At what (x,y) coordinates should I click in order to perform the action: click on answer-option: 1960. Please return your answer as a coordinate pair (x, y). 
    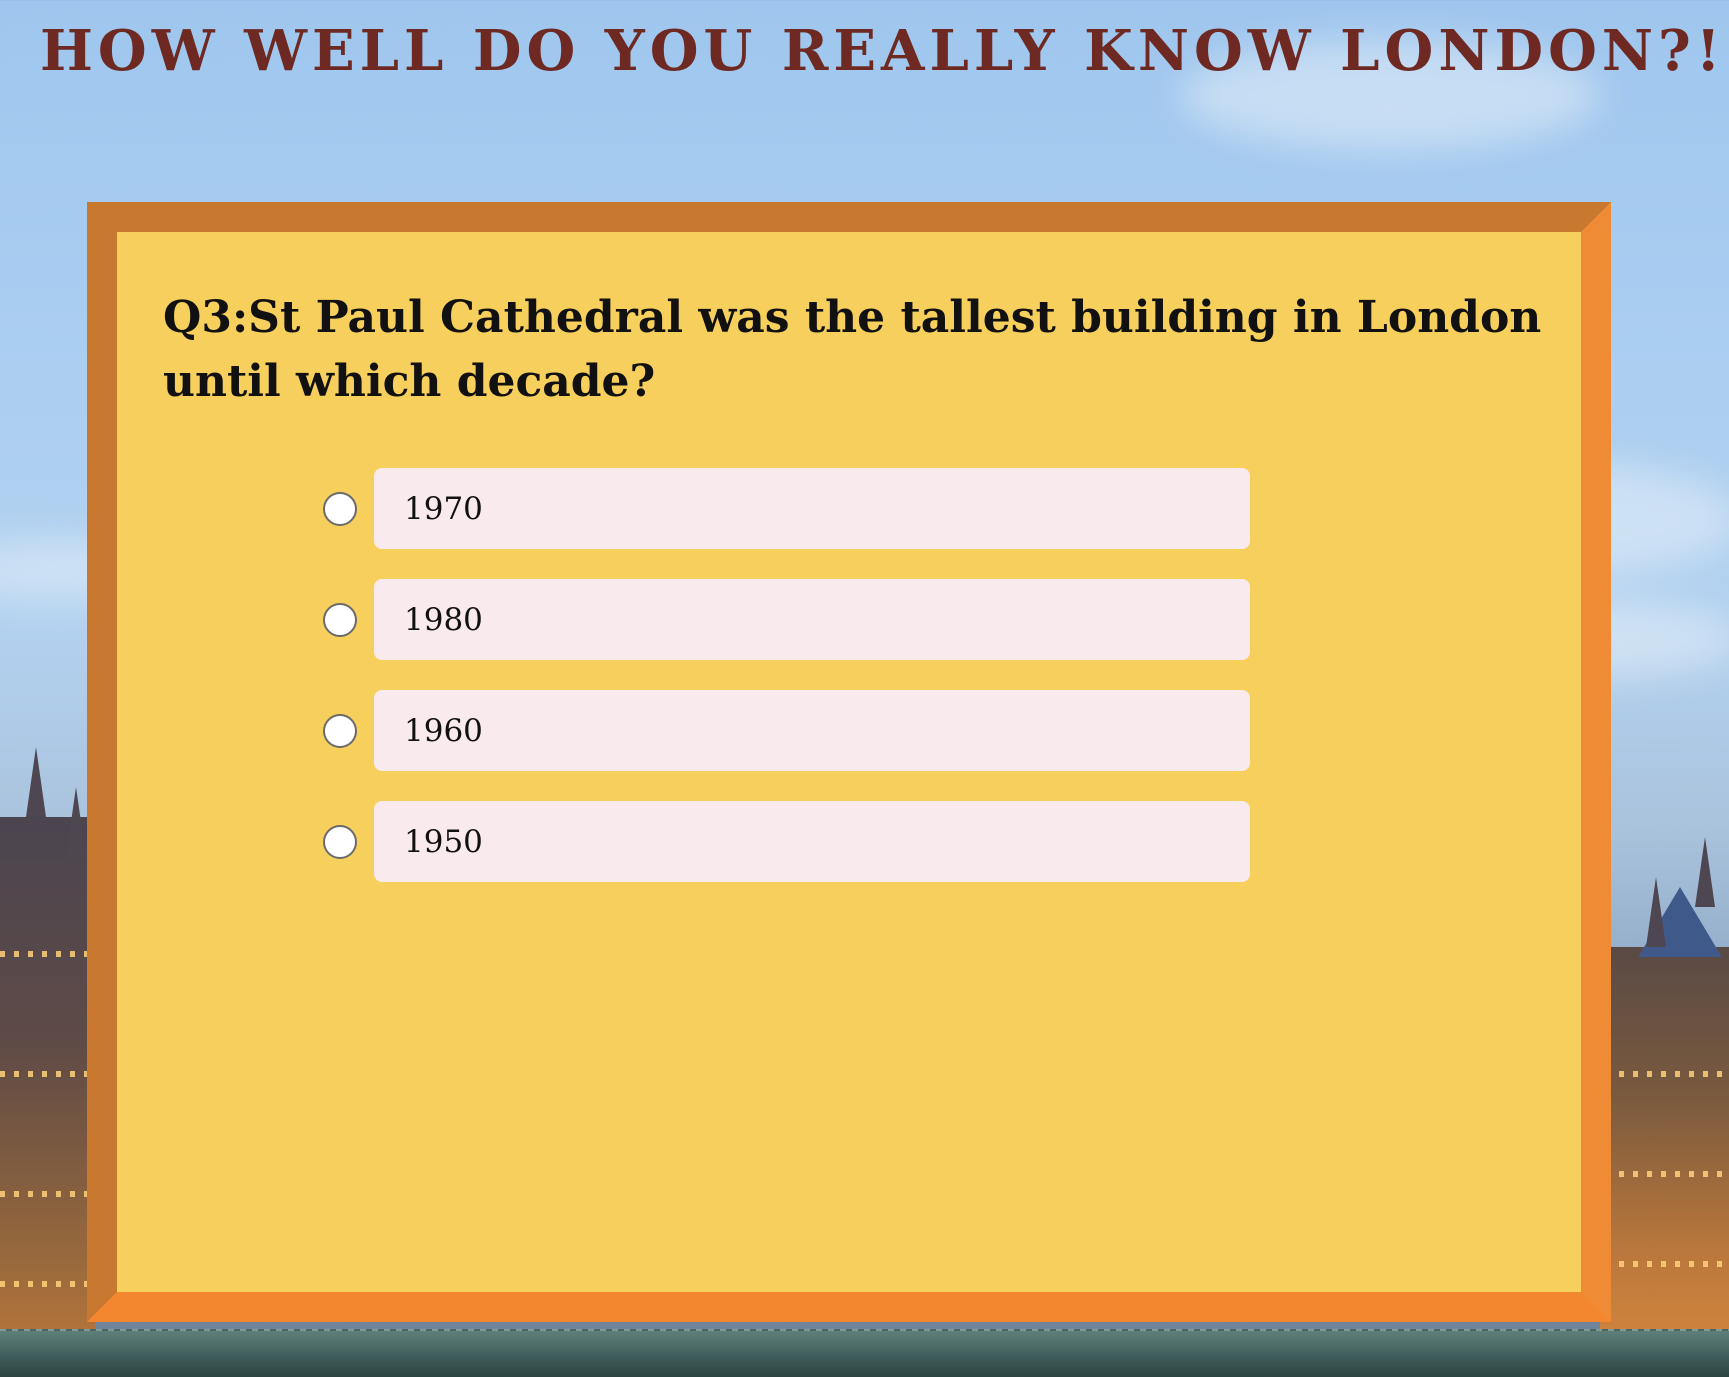
    Looking at the image, I should click on (786, 730).